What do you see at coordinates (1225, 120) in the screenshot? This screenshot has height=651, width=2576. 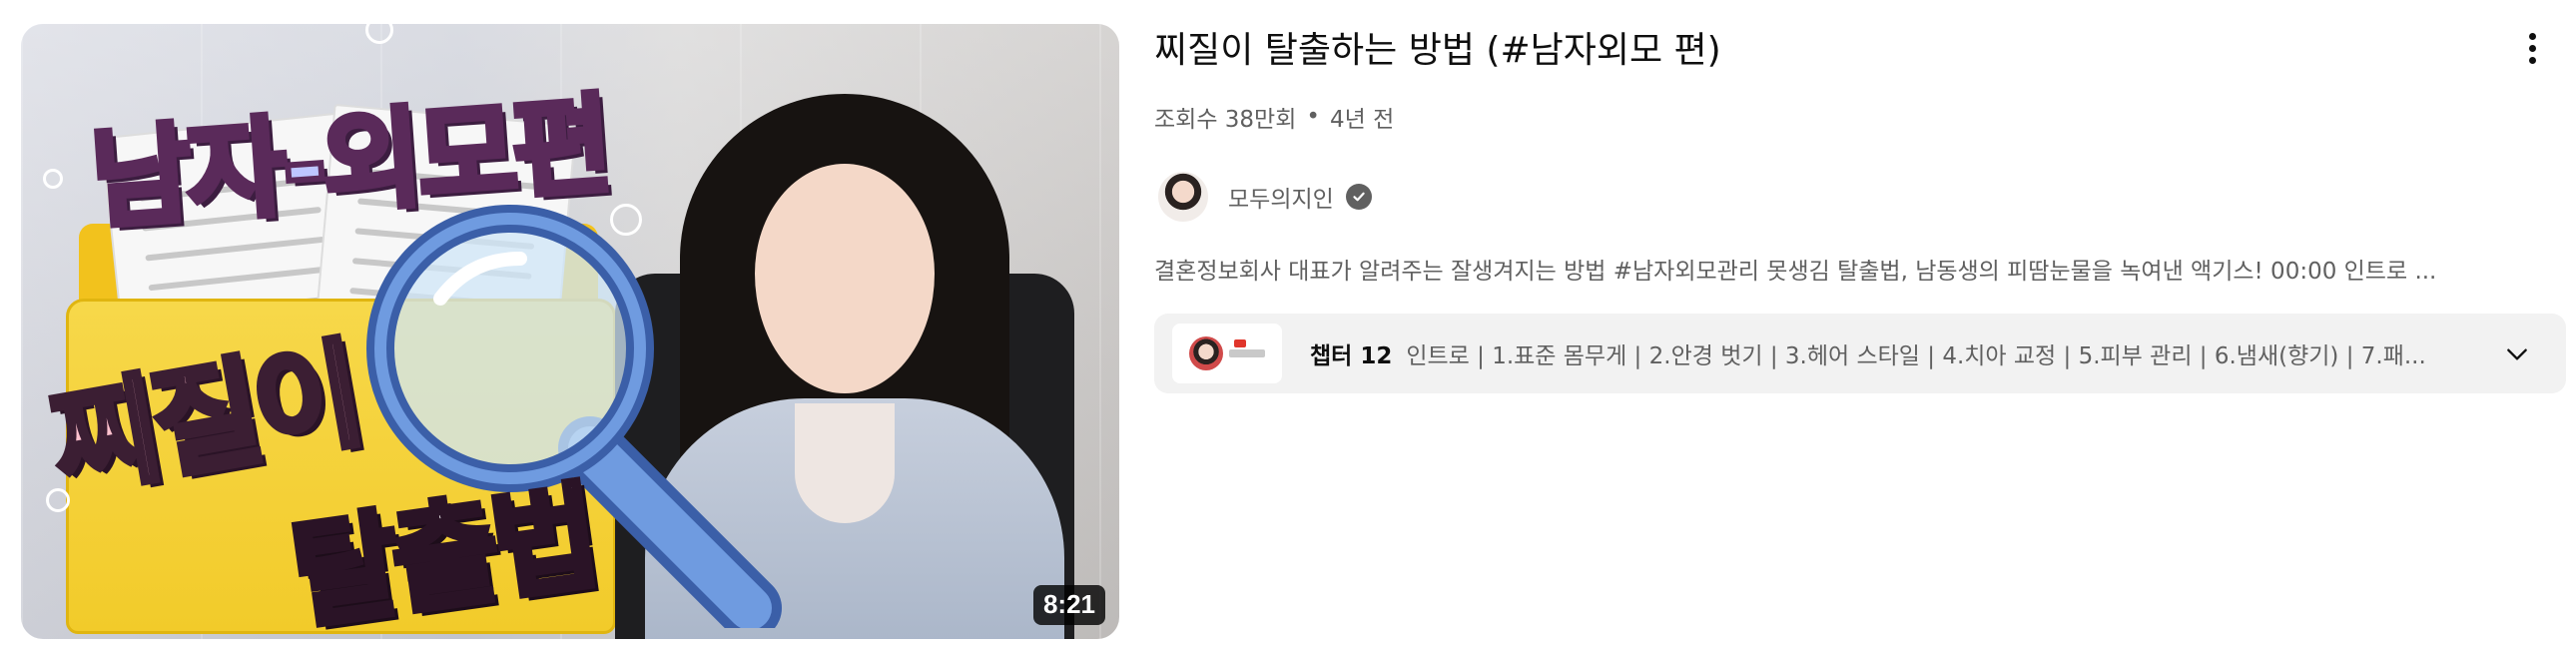 I see `view-count: 조회수 38만회` at bounding box center [1225, 120].